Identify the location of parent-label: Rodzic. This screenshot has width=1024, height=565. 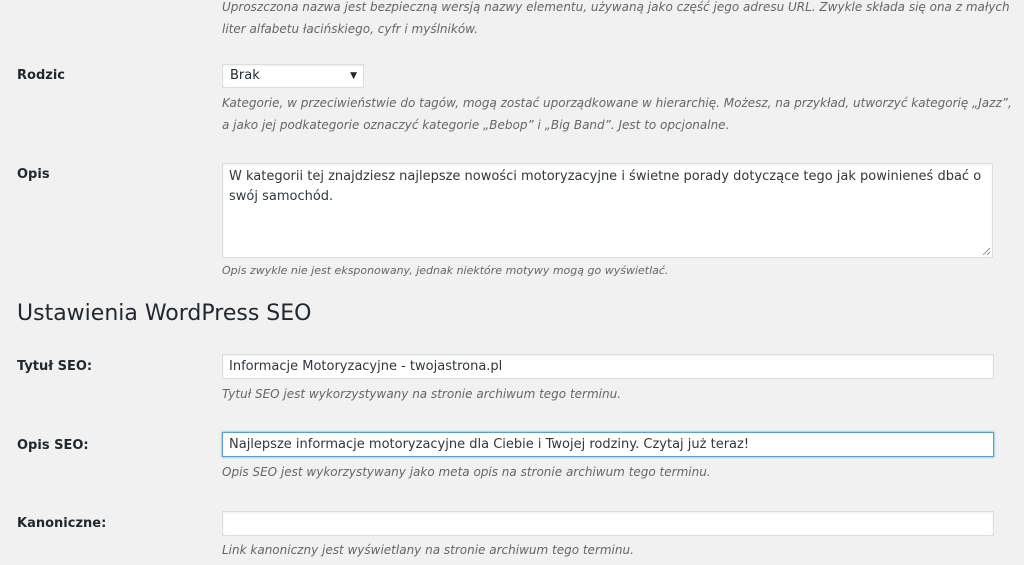
(41, 75).